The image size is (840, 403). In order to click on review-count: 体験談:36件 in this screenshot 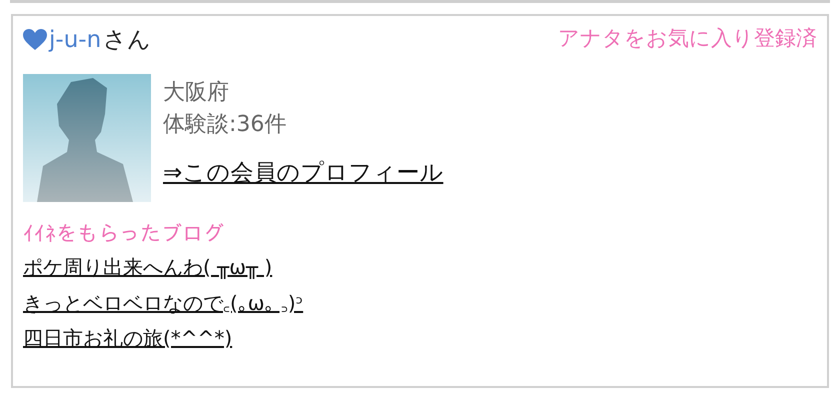, I will do `click(224, 125)`.